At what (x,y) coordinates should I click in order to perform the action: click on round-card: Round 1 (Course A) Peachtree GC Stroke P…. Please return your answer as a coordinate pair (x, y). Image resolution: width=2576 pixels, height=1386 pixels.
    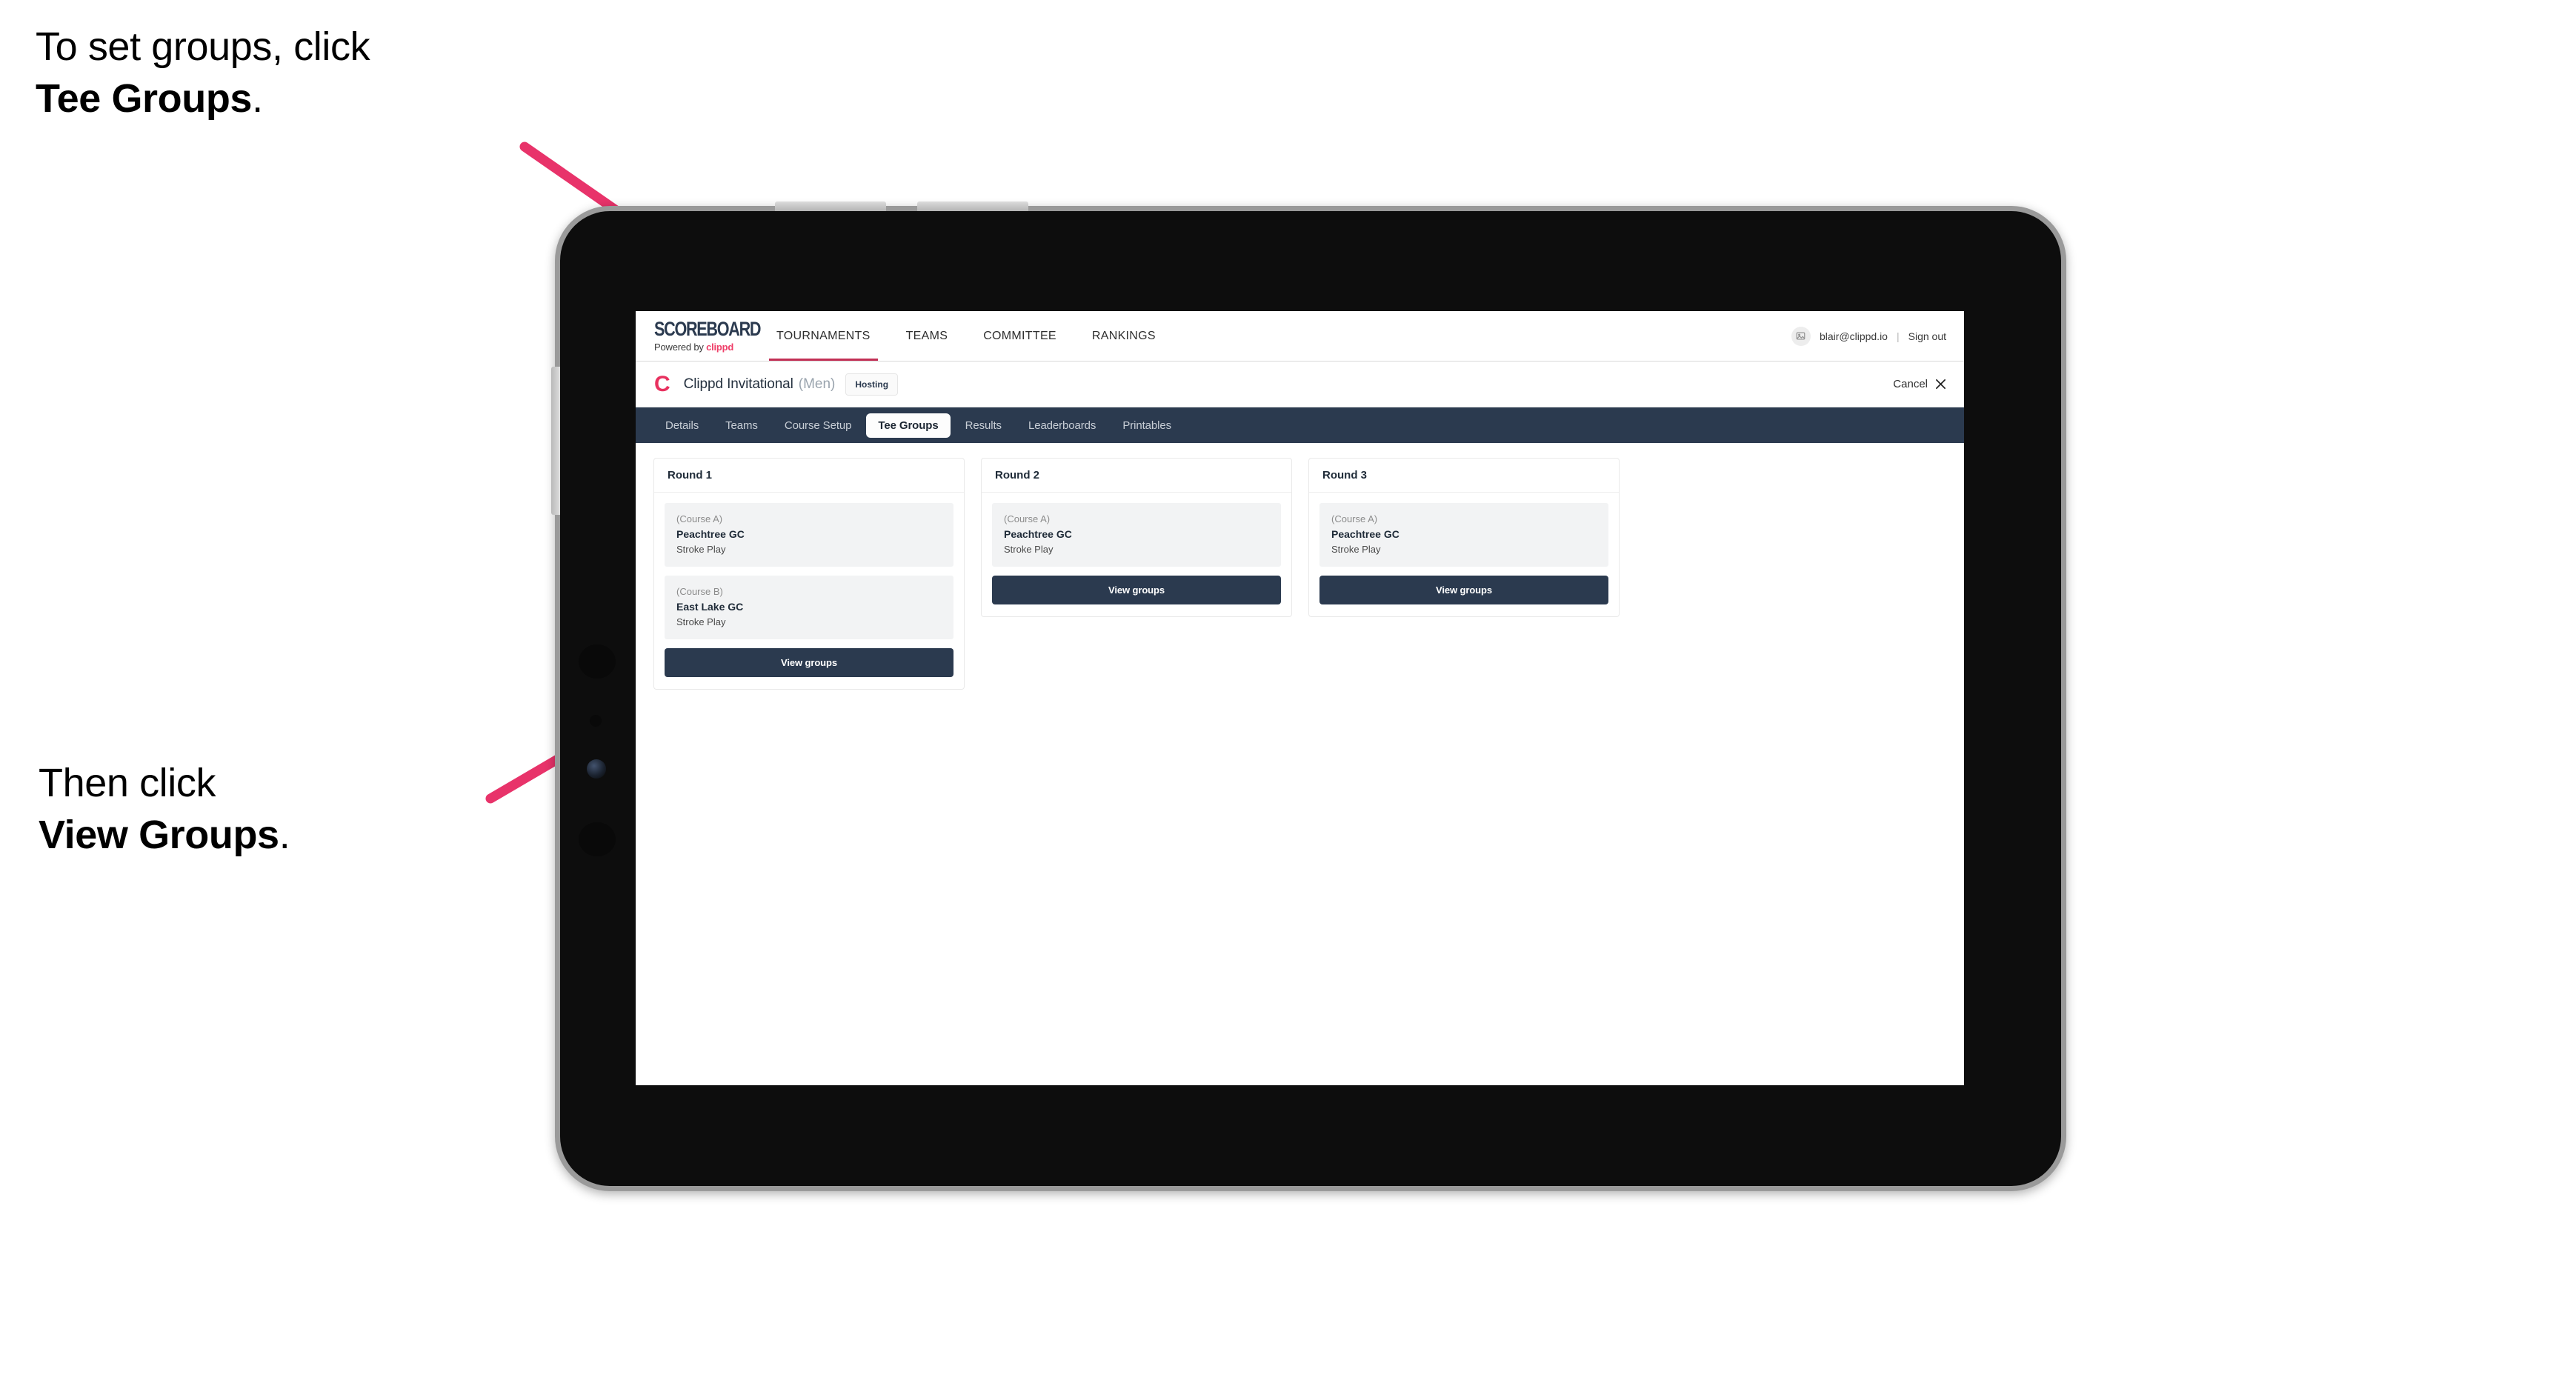
    Looking at the image, I should click on (809, 574).